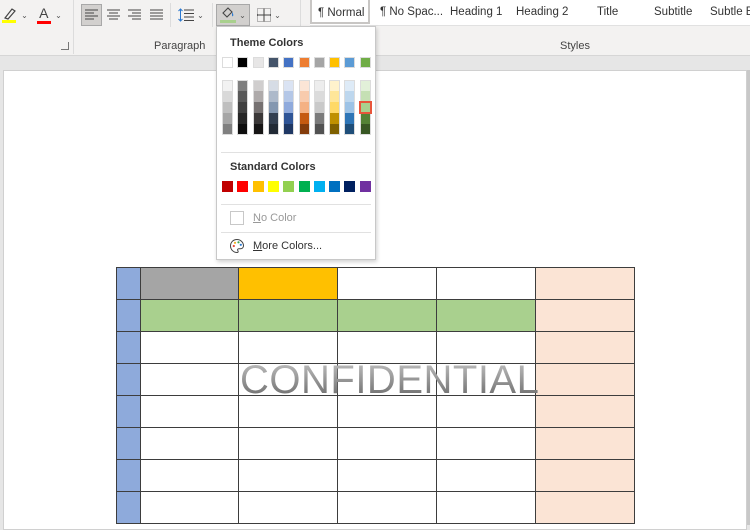  Describe the element at coordinates (673, 12) in the screenshot. I see `style-subtitle: Subtitle` at that location.